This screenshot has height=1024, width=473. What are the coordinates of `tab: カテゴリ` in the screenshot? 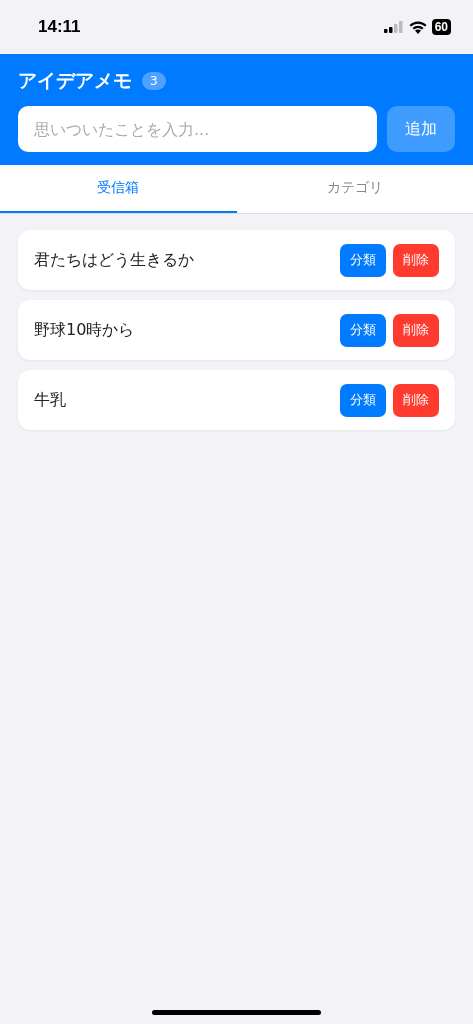 It's located at (354, 189).